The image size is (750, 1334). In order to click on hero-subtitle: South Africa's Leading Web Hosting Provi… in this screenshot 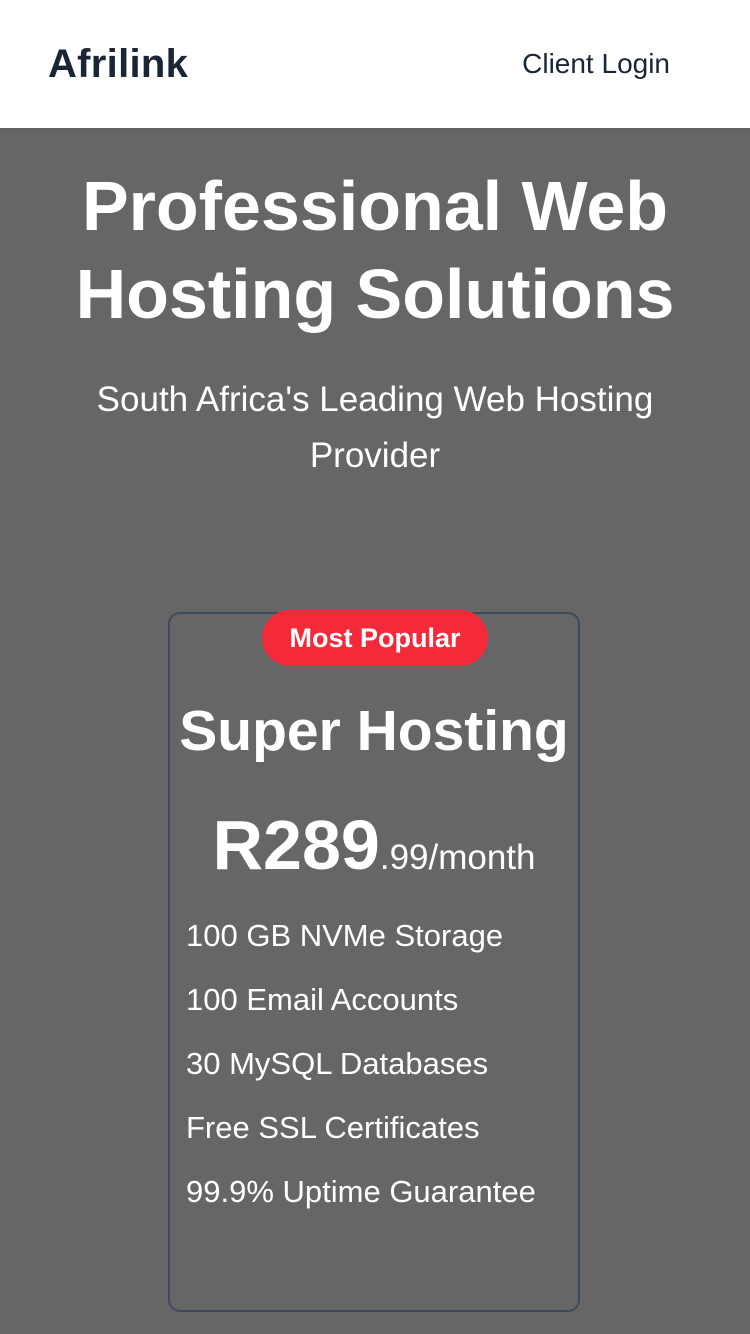, I will do `click(375, 427)`.